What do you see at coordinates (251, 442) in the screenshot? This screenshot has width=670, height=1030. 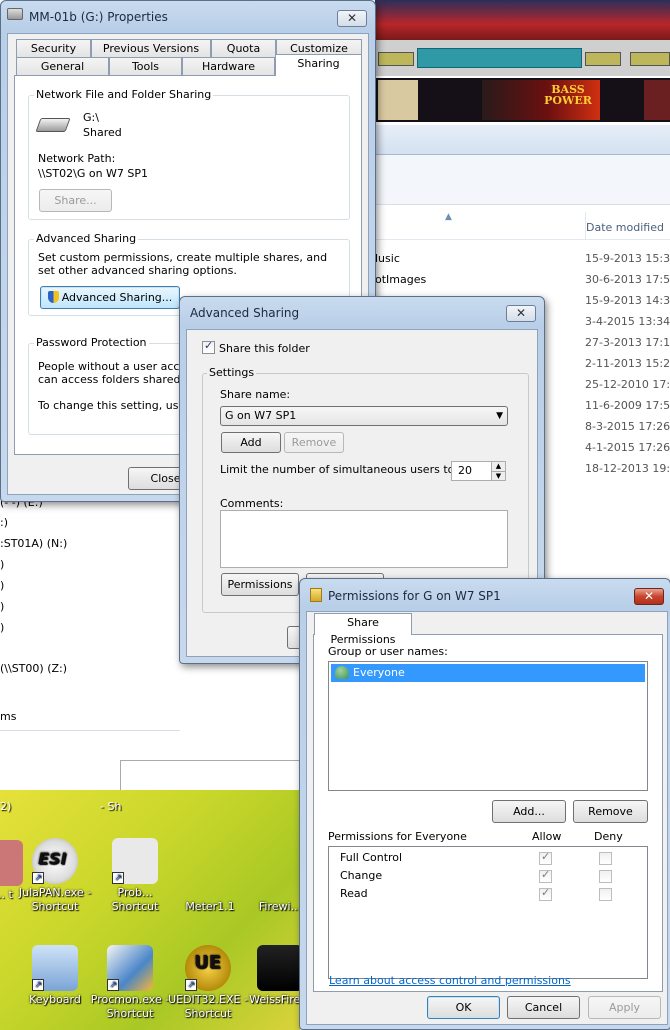 I see `add-share-button: Add` at bounding box center [251, 442].